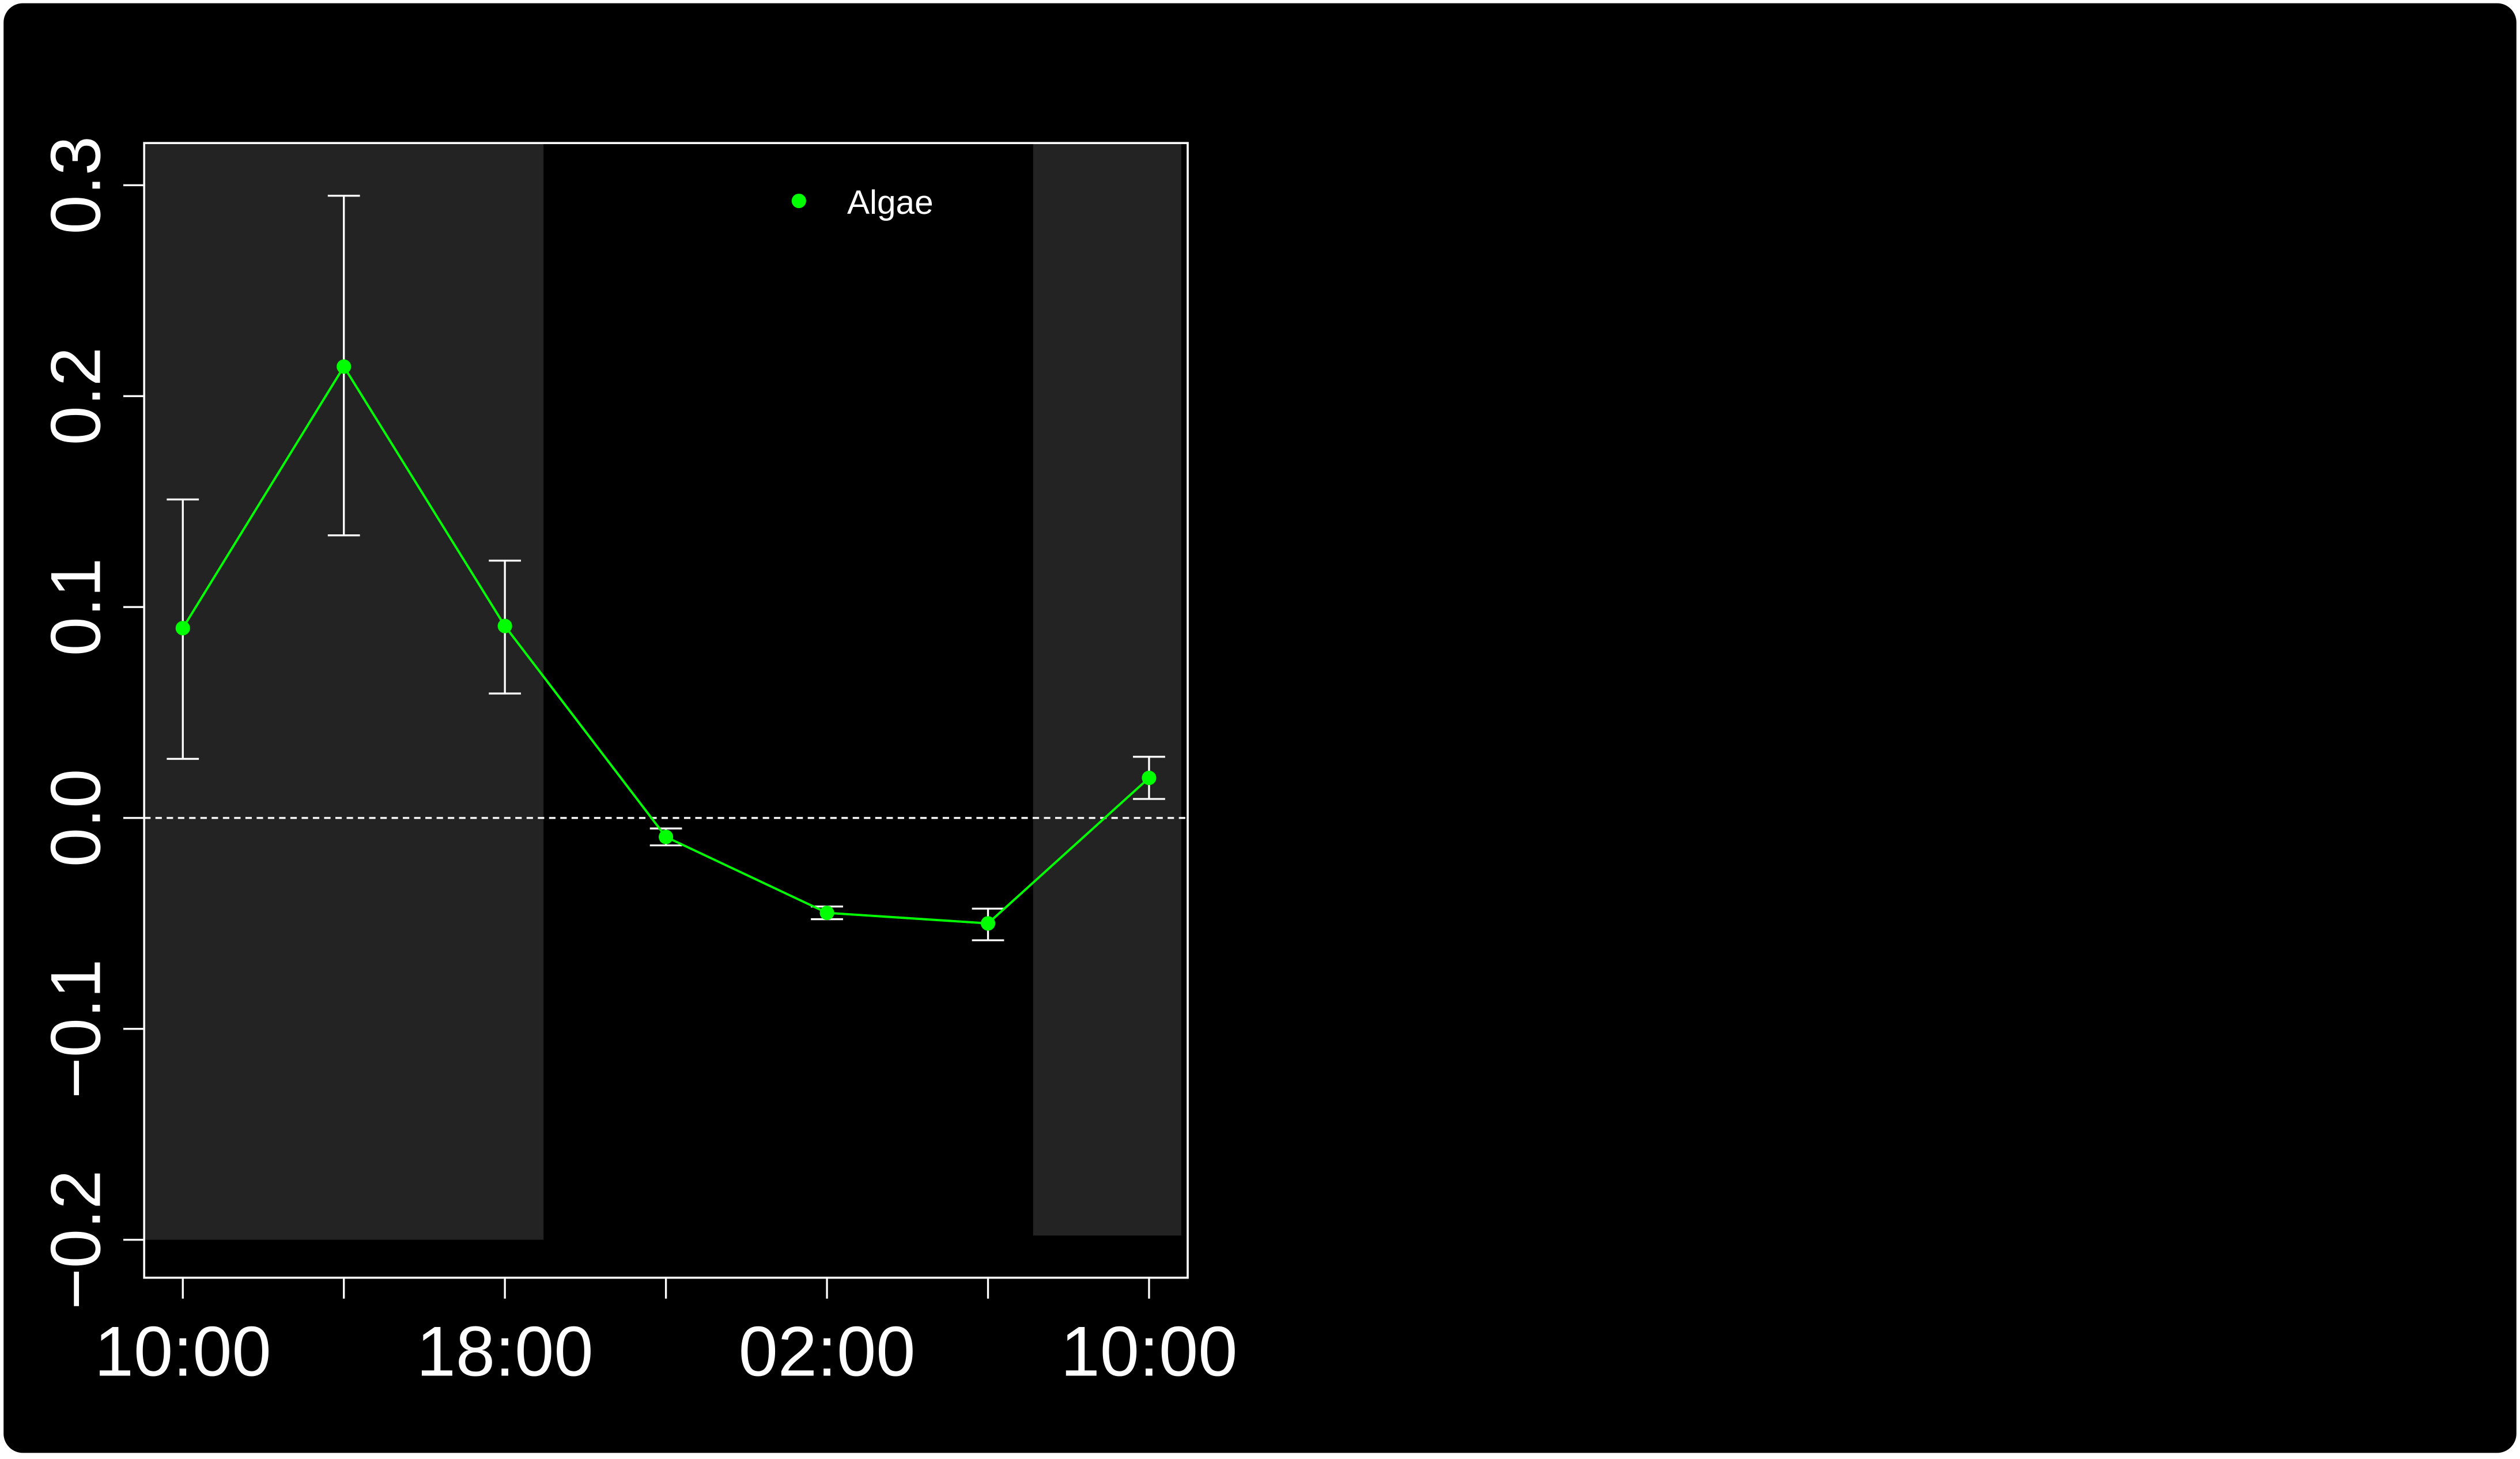 Image resolution: width=2520 pixels, height=1459 pixels. What do you see at coordinates (76, 818) in the screenshot?
I see `y-tick-label-2: 0.0` at bounding box center [76, 818].